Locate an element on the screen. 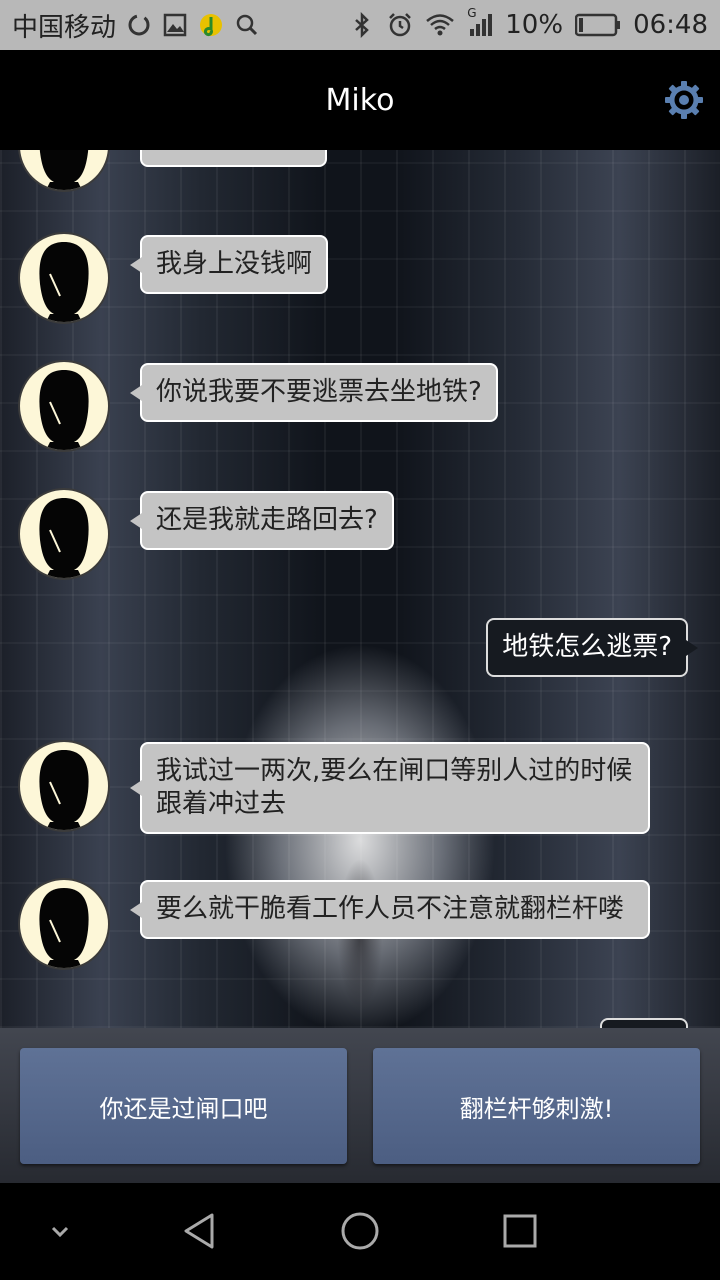  battery-icon is located at coordinates (598, 25).